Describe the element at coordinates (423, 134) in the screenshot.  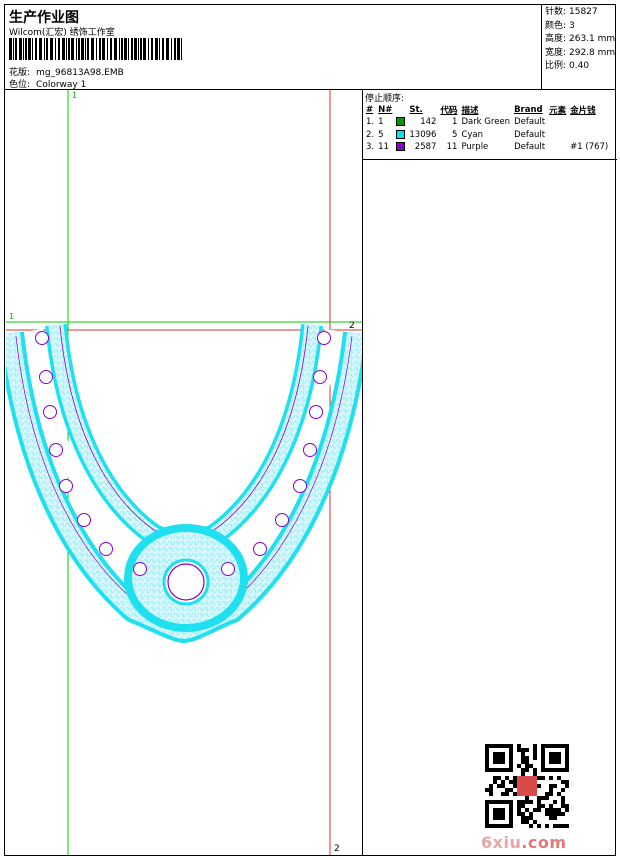
I see `row-stitches: 13096` at that location.